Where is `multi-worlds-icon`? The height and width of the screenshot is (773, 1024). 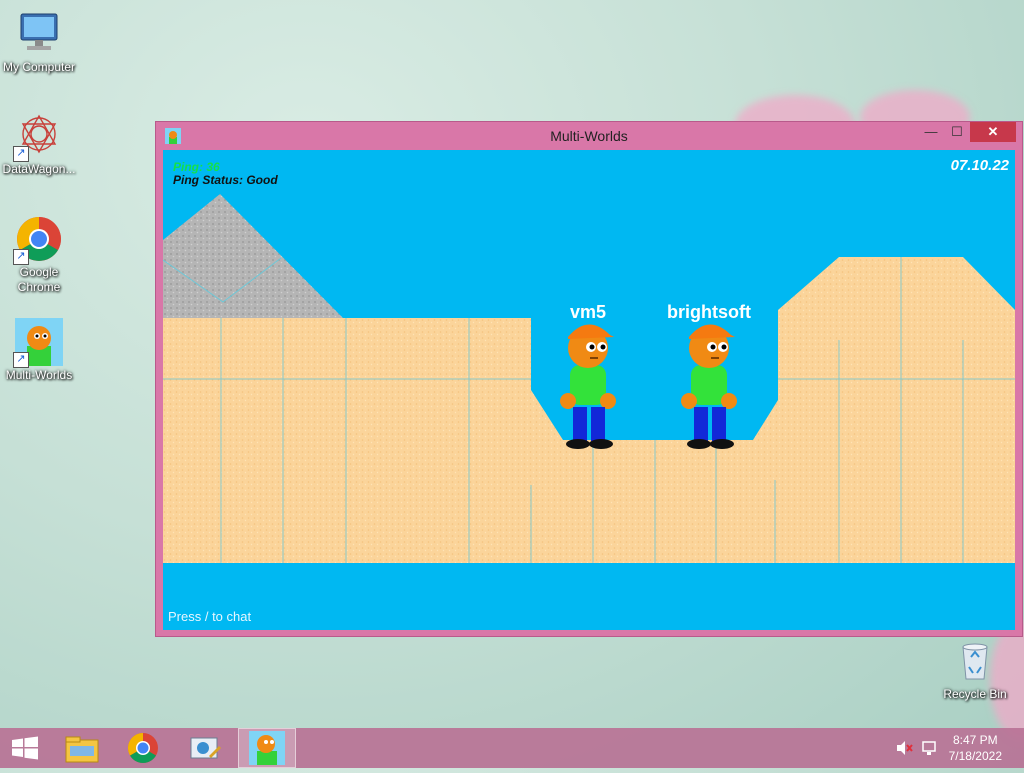 multi-worlds-icon is located at coordinates (267, 748).